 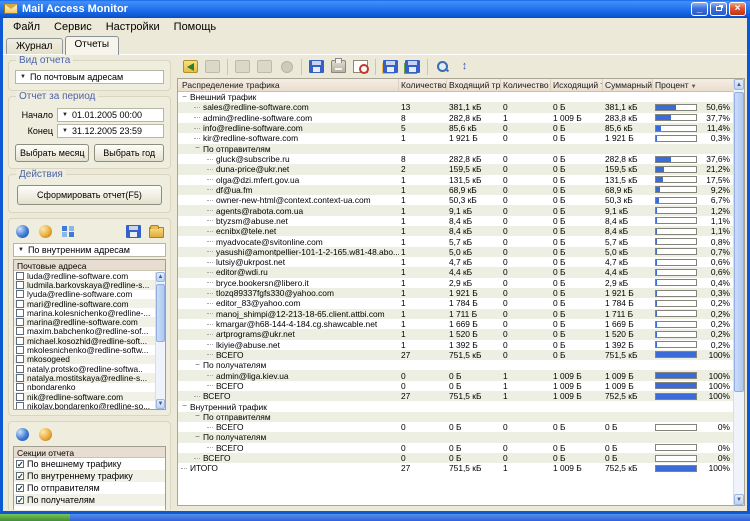 I want to click on select-year-button: Выбрать год, so click(x=129, y=153).